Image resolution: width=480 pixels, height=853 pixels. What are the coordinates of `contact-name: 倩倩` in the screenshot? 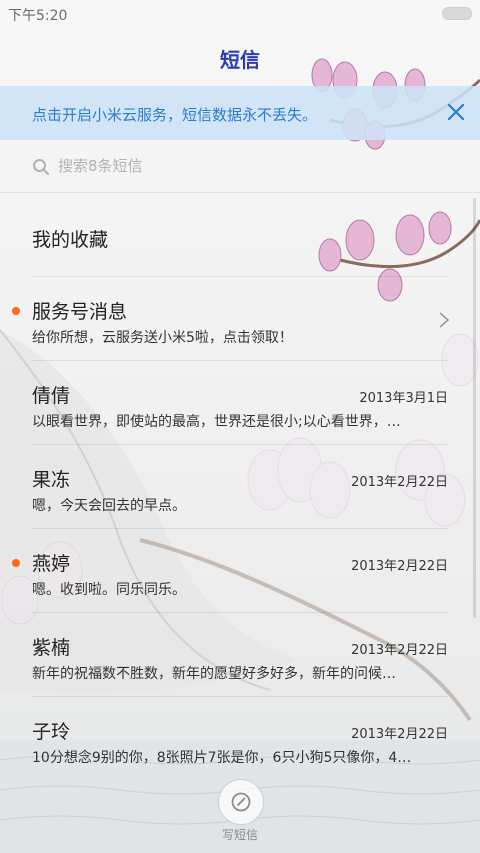 It's located at (51, 396).